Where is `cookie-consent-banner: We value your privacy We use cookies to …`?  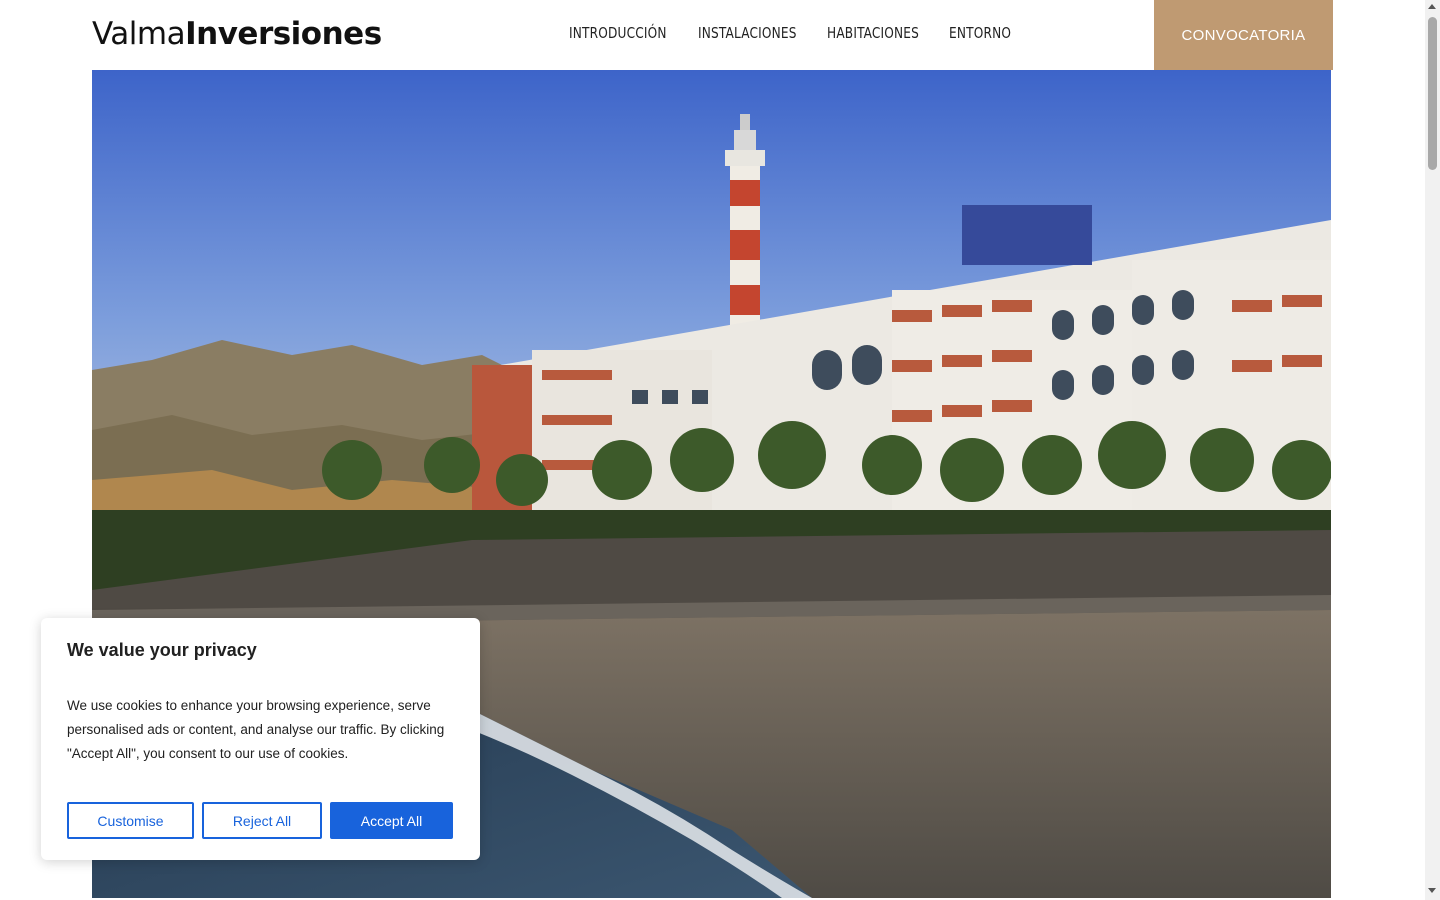
cookie-consent-banner: We value your privacy We use cookies to … is located at coordinates (260, 739).